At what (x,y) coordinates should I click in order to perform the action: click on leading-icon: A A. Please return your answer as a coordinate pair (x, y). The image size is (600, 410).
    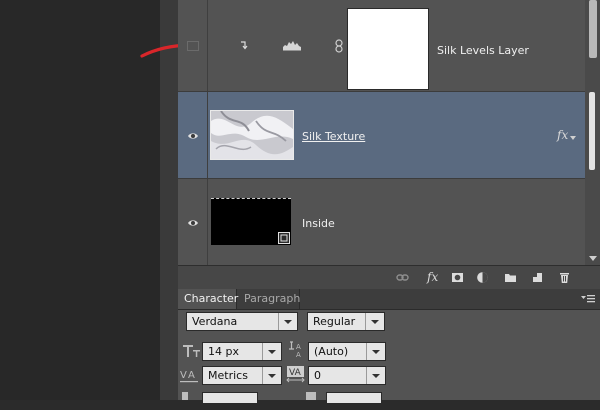
    Looking at the image, I should click on (295, 350).